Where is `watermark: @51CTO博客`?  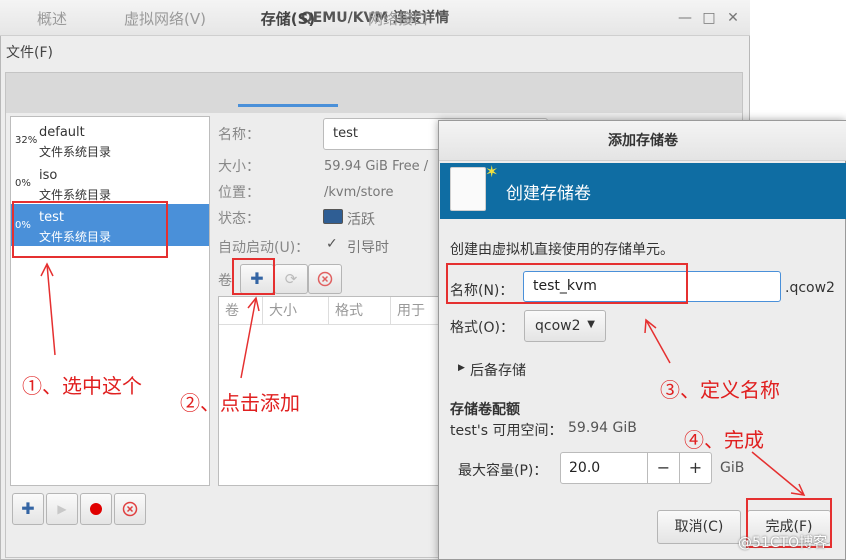
watermark: @51CTO博客 is located at coordinates (783, 543).